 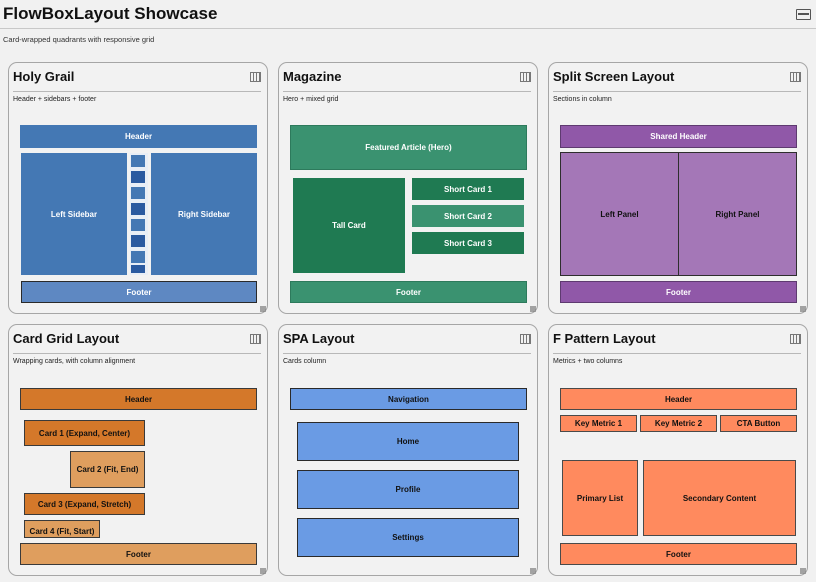 What do you see at coordinates (737, 214) in the screenshot?
I see `sp-right-panel: Right Panel` at bounding box center [737, 214].